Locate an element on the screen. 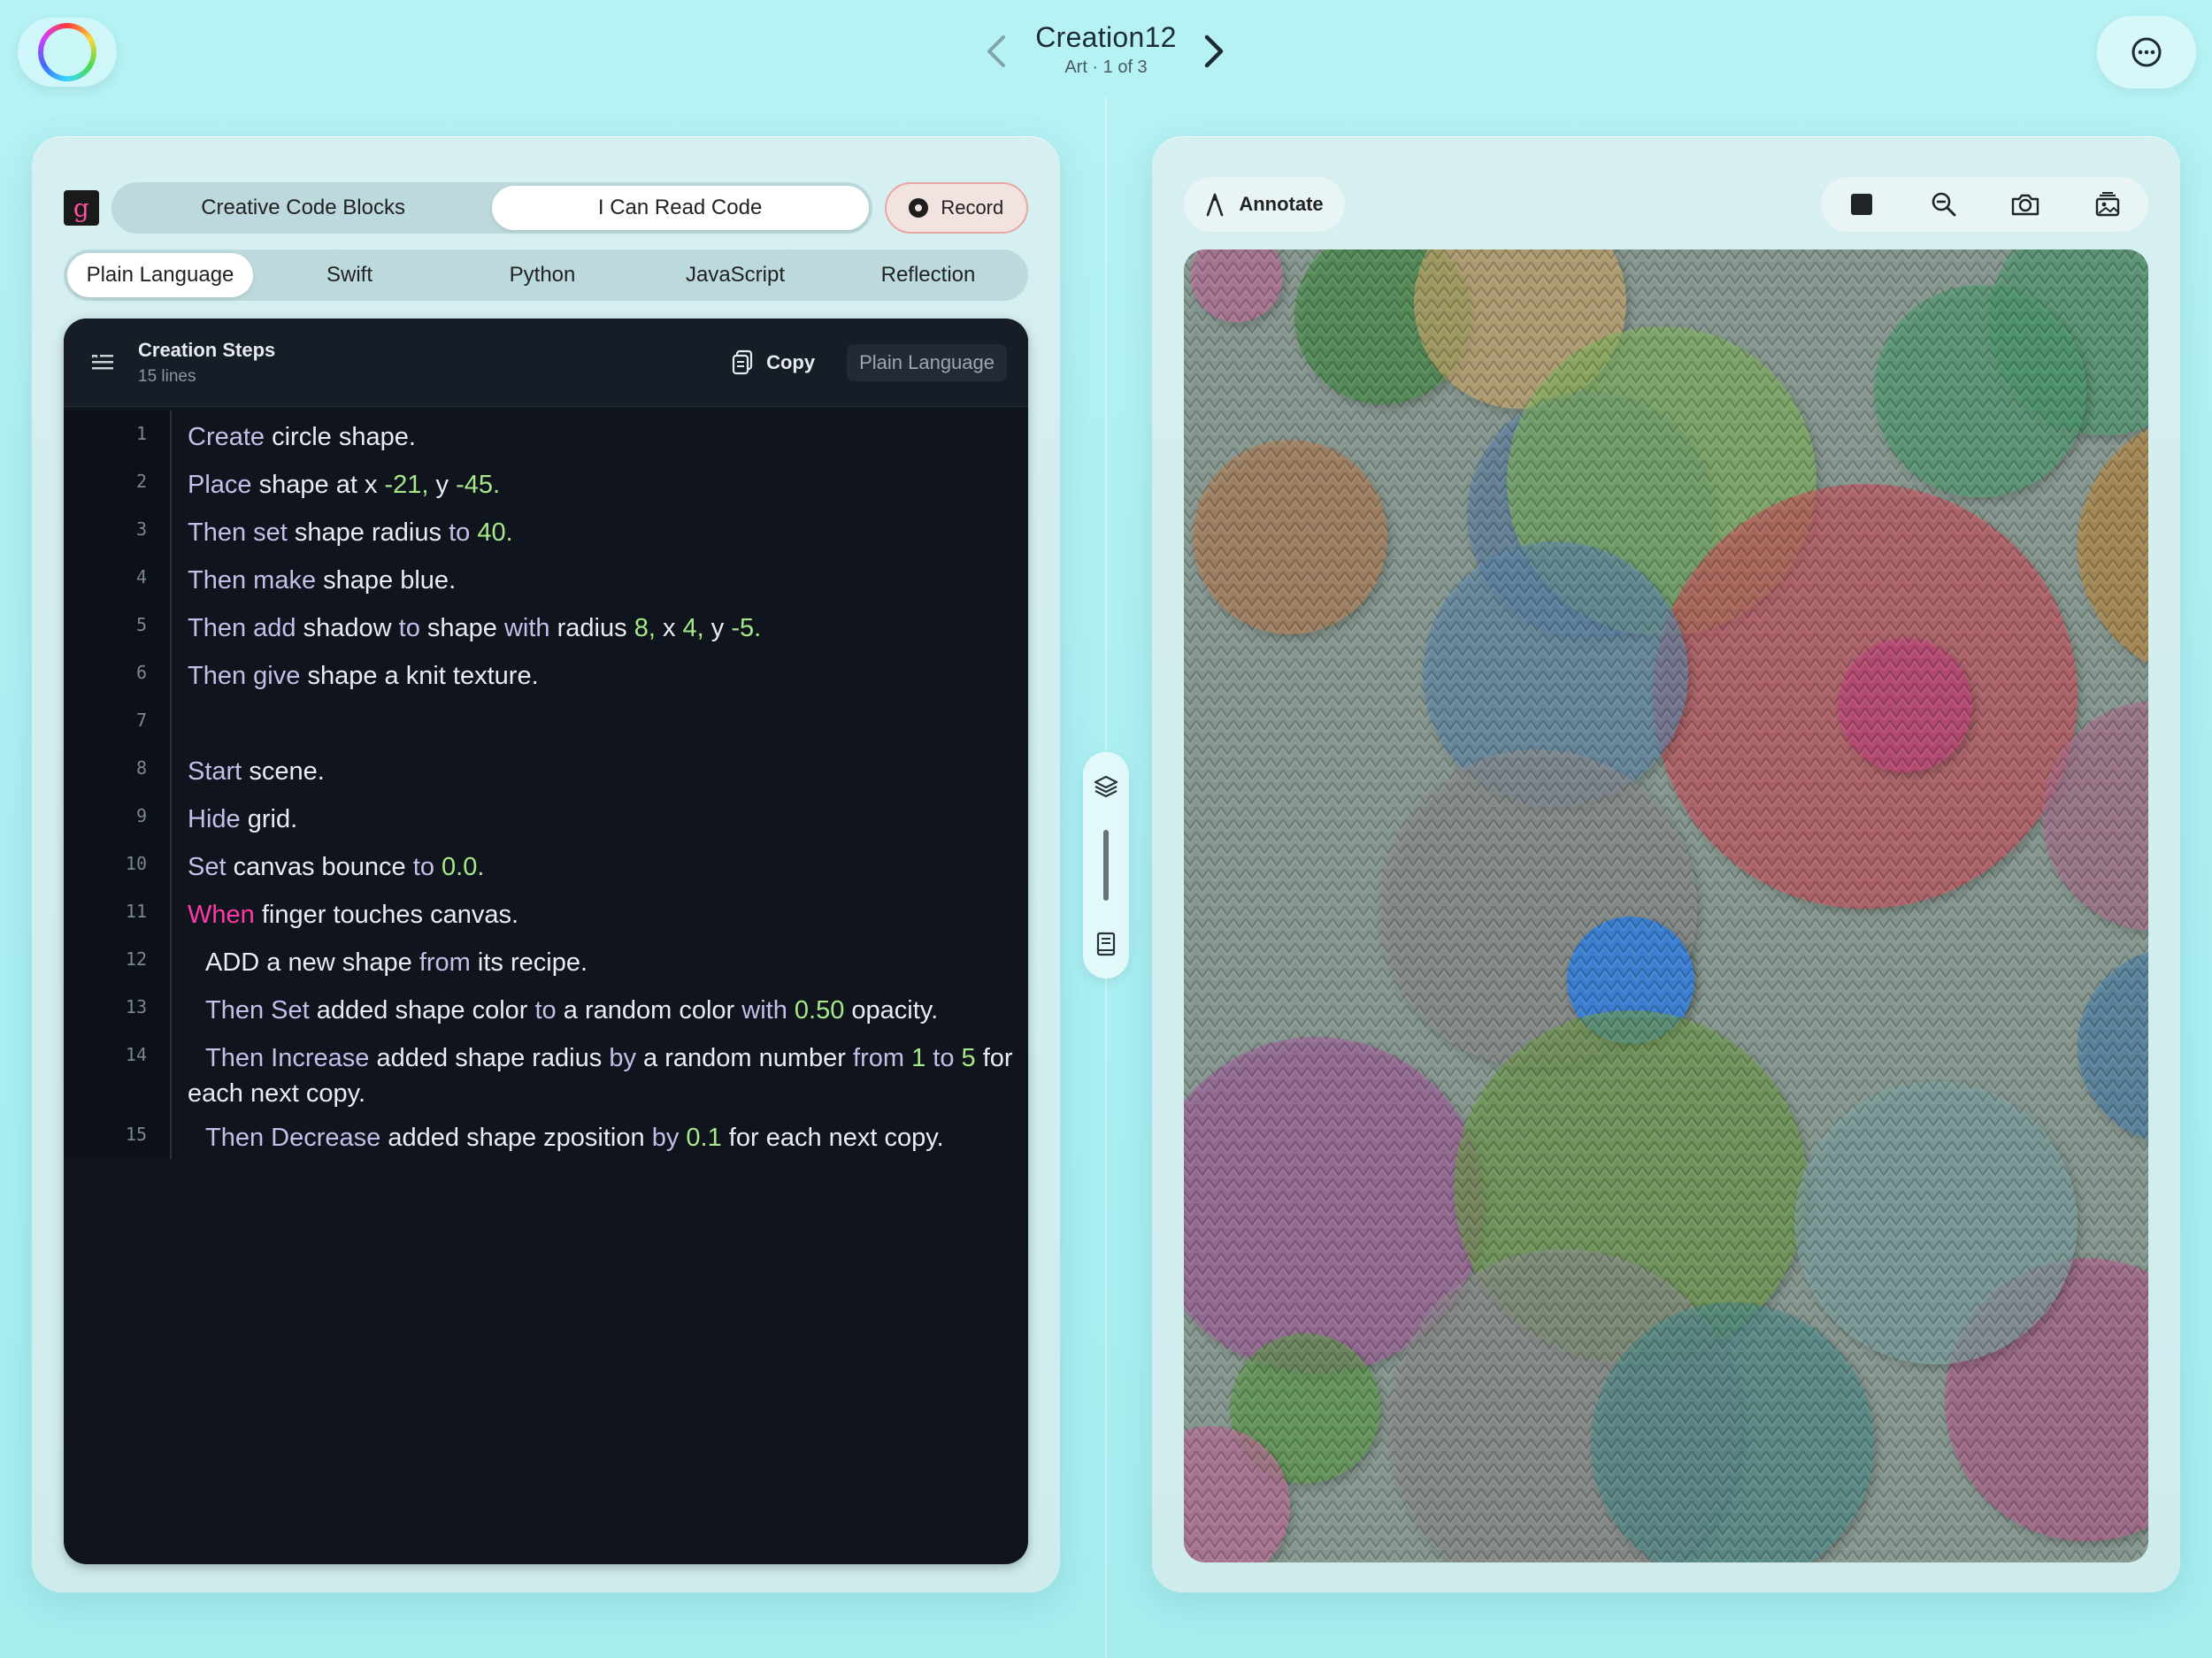  code-line: 9 Hide grid. is located at coordinates (546, 817).